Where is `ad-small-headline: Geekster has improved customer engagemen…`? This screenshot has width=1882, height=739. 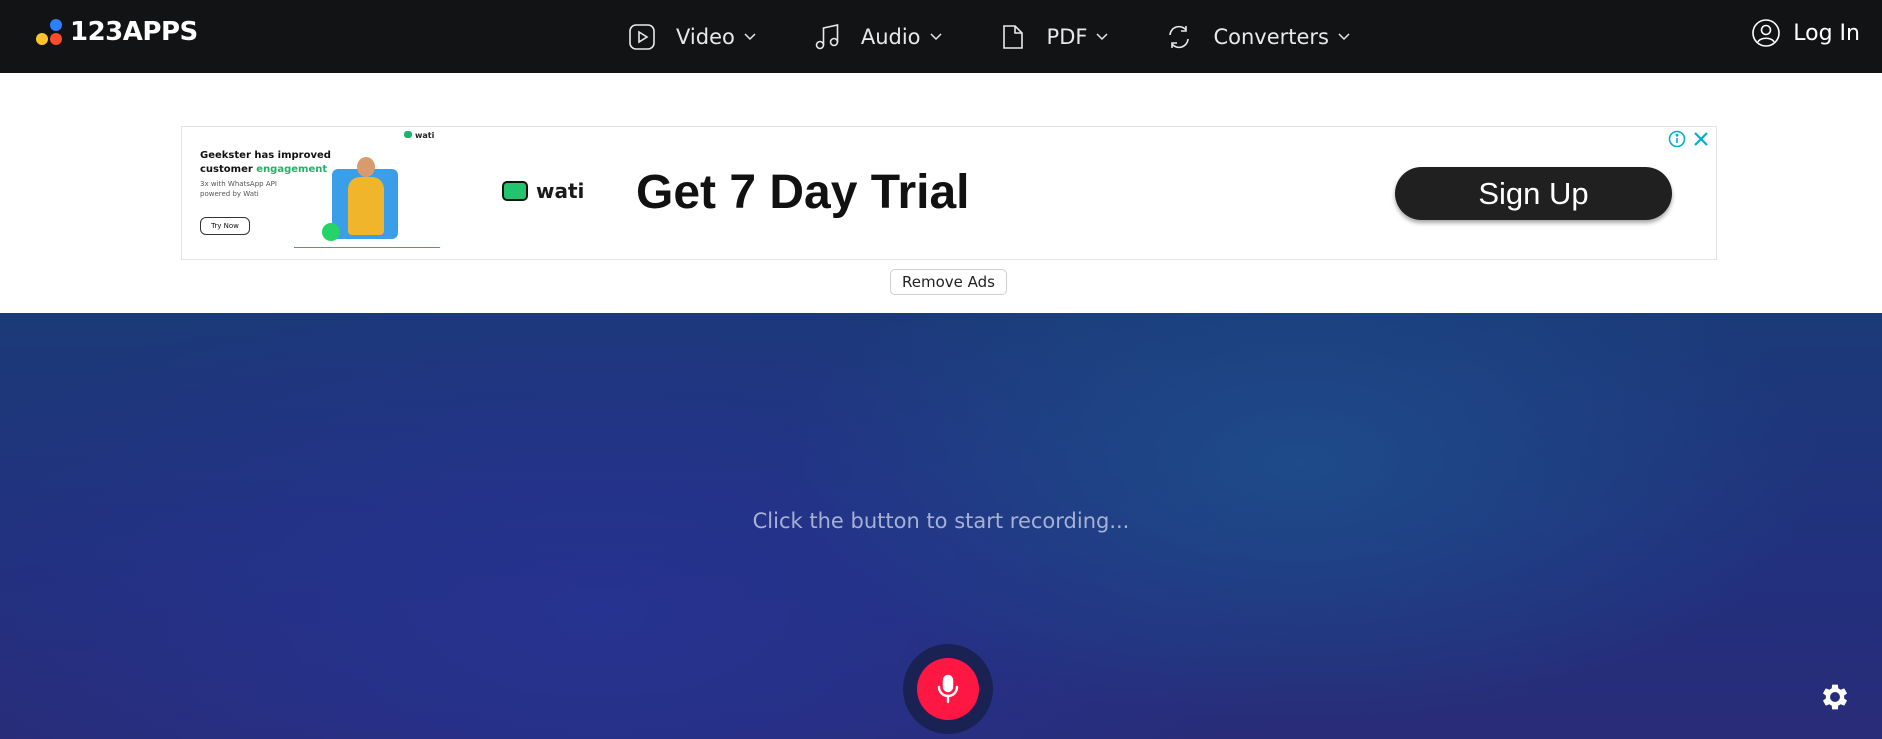
ad-small-headline: Geekster has improved customer engagemen… is located at coordinates (265, 162).